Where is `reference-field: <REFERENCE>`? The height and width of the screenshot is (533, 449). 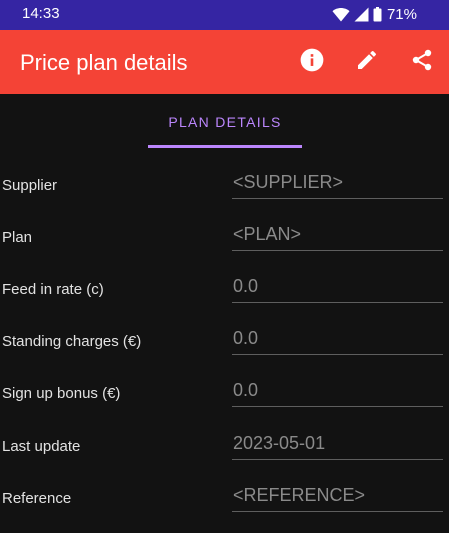
reference-field: <REFERENCE> is located at coordinates (337, 496).